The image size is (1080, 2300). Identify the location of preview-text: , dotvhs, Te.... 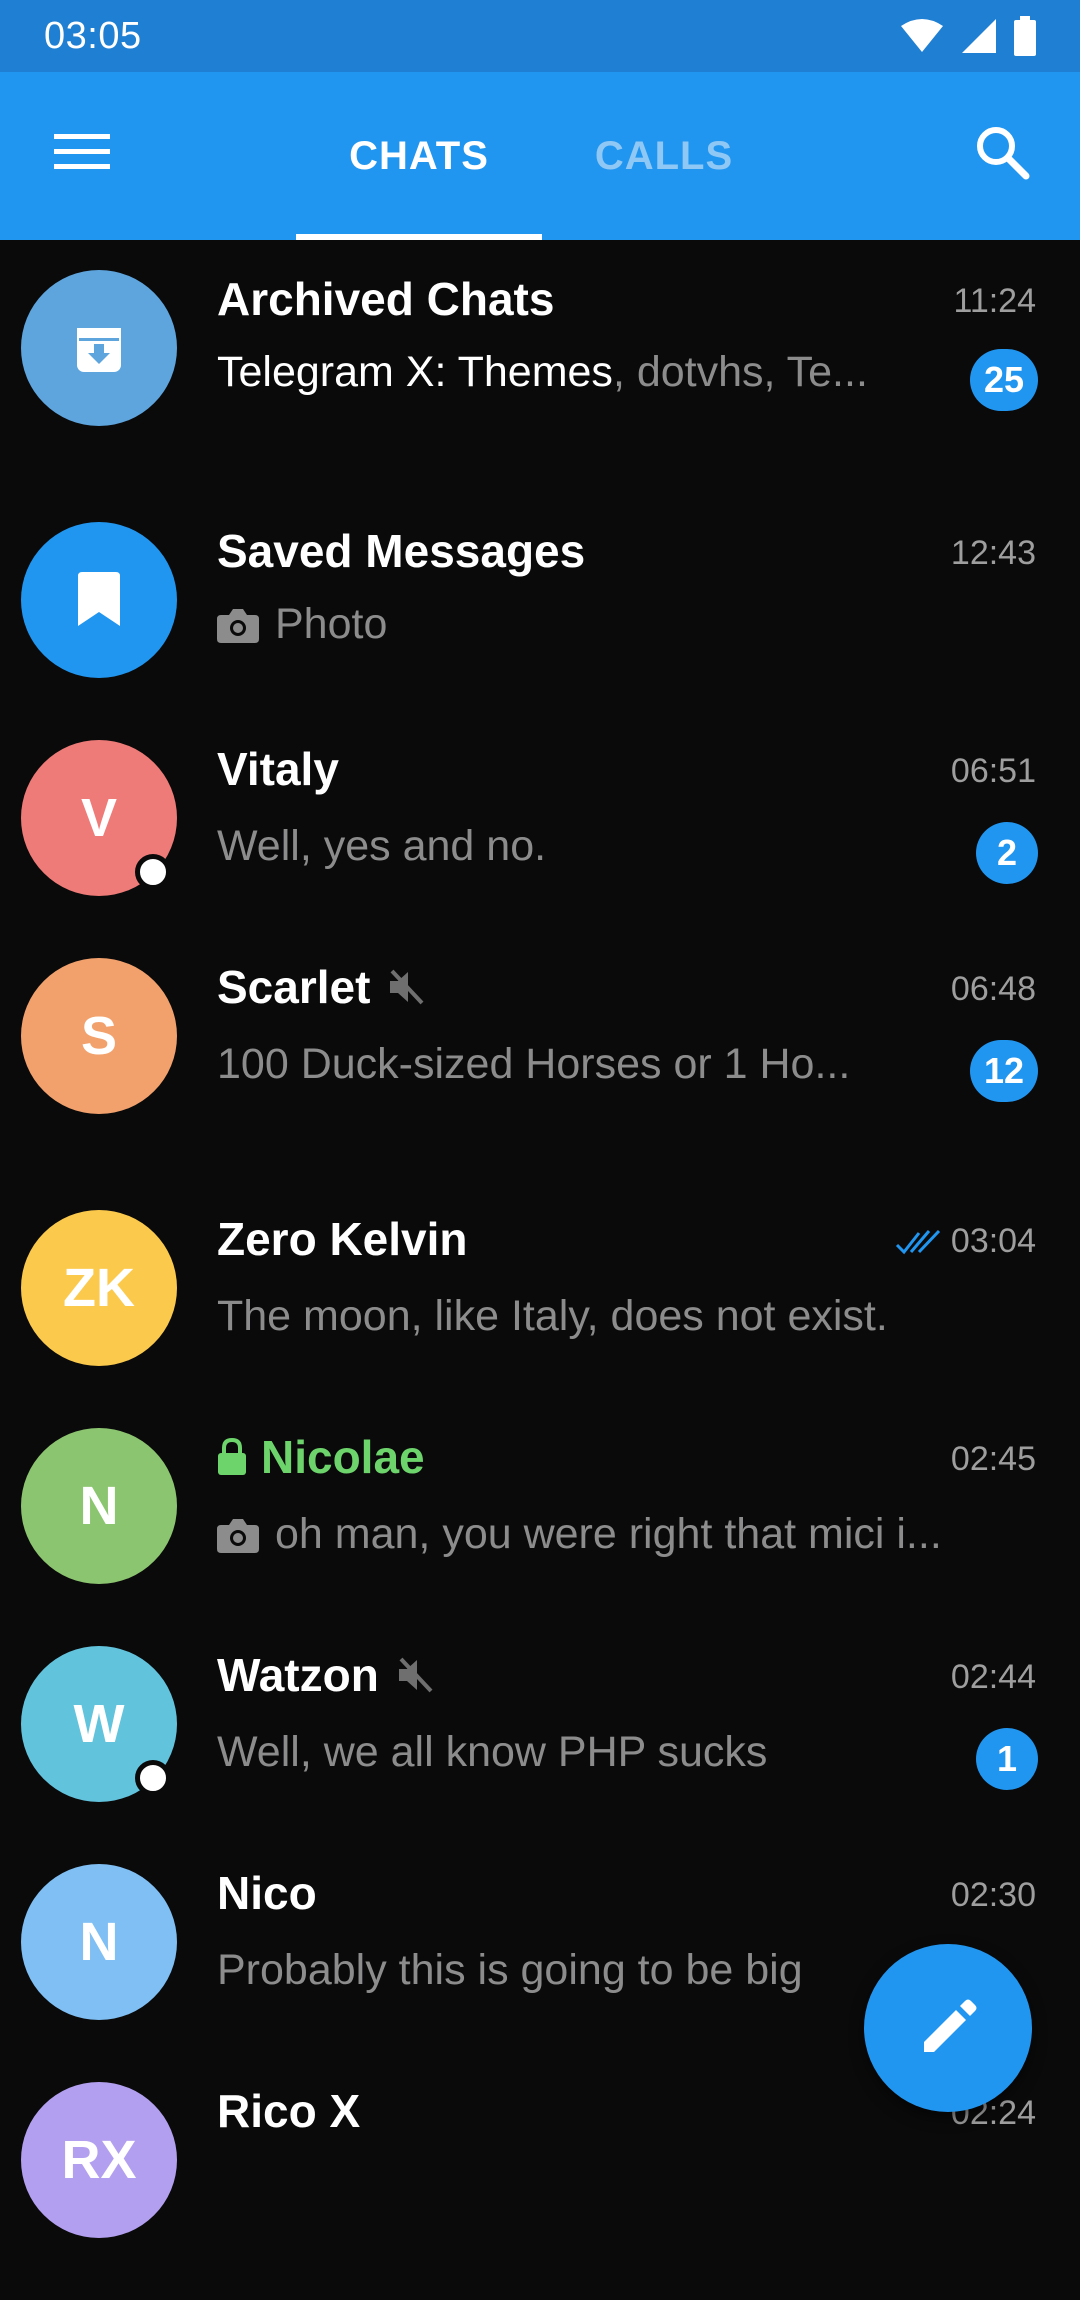
(740, 372).